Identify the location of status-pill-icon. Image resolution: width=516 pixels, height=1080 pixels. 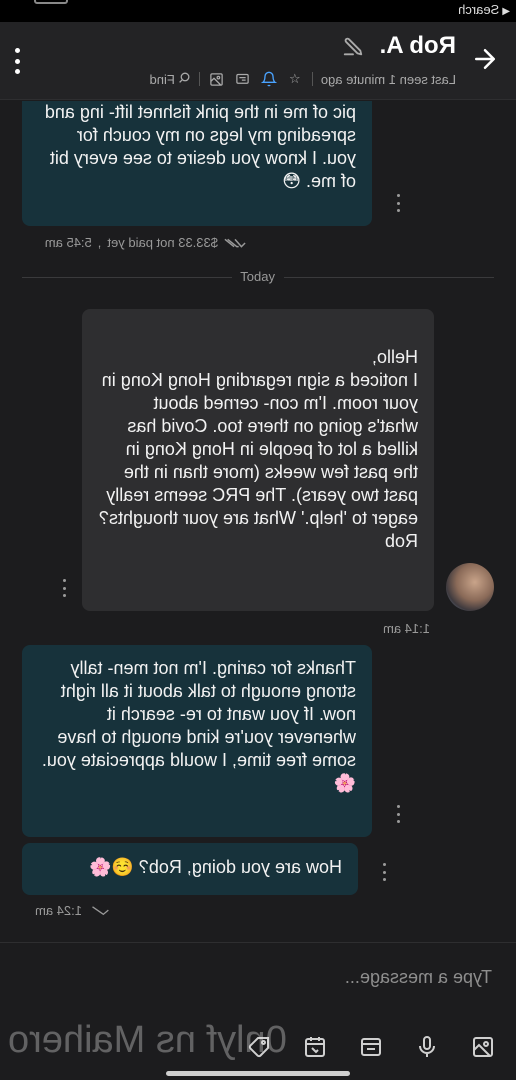
(51, 2).